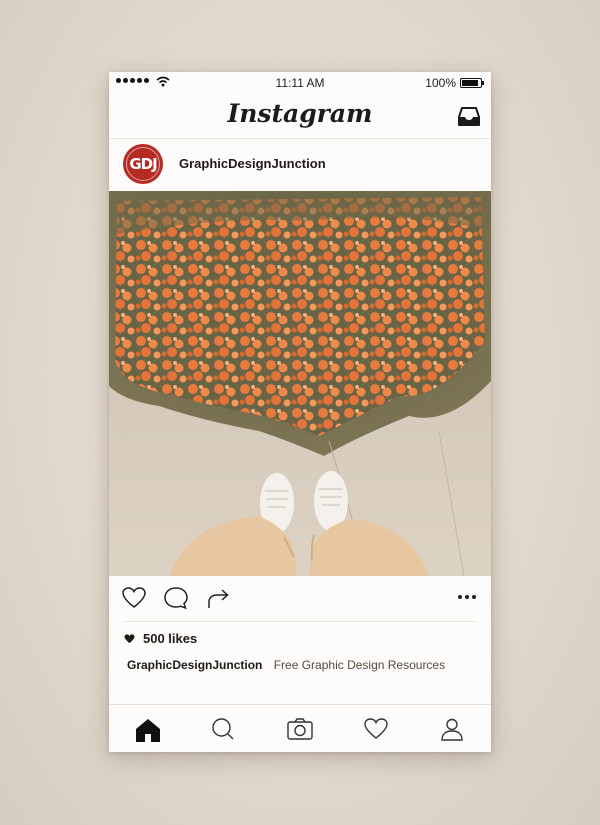 This screenshot has height=825, width=600. What do you see at coordinates (440, 83) in the screenshot?
I see `battery-percentage: 100%` at bounding box center [440, 83].